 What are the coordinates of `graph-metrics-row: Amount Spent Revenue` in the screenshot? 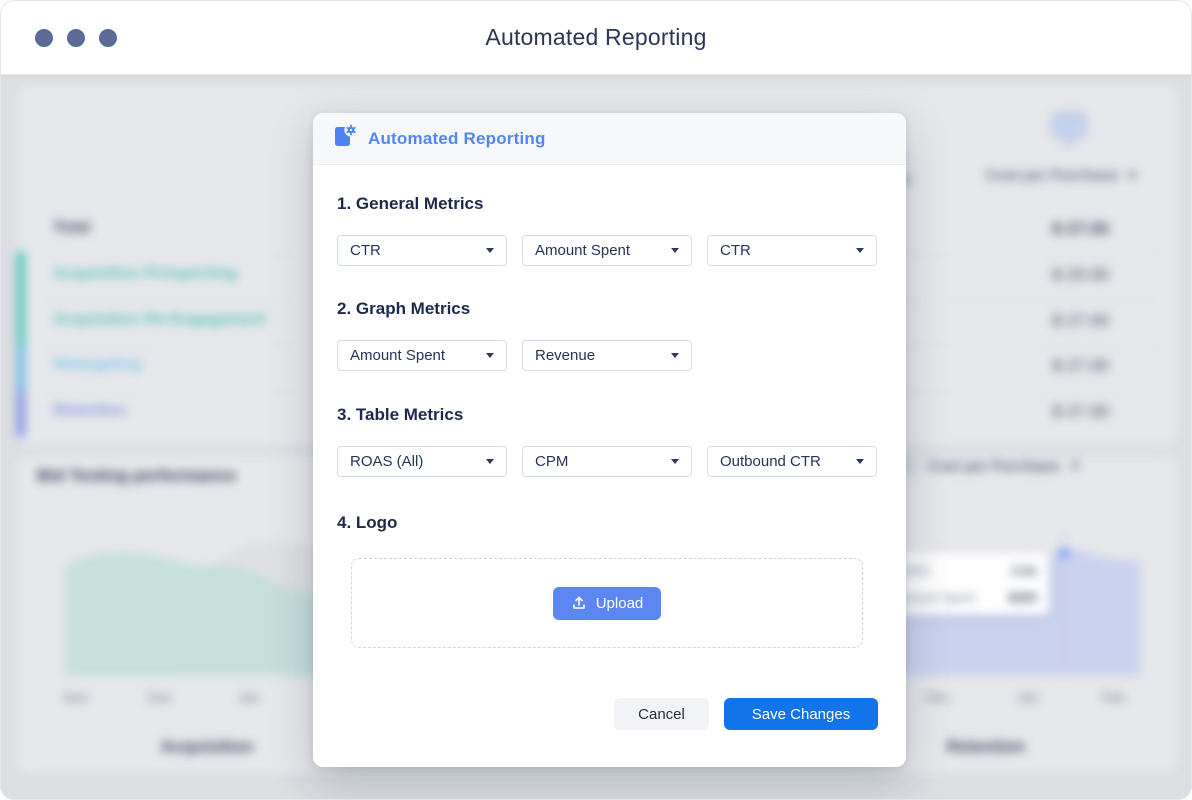 It's located at (607, 355).